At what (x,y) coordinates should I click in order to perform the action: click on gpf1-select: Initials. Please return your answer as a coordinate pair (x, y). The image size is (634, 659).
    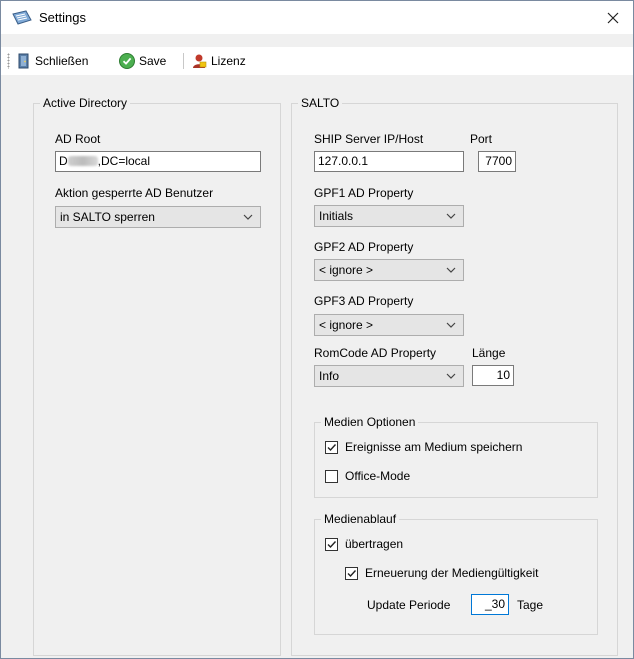
    Looking at the image, I should click on (389, 216).